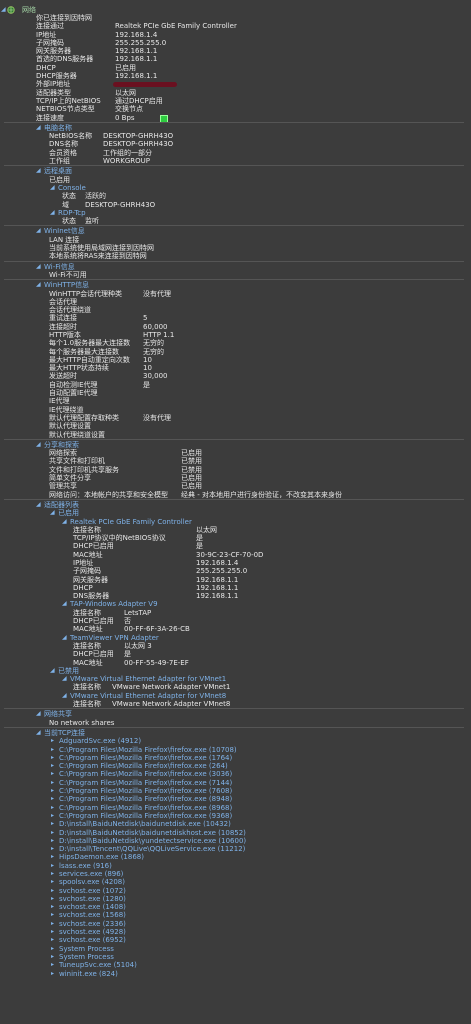  I want to click on tcp-process-item: TuneupSvc.exe (5104), so click(98, 965).